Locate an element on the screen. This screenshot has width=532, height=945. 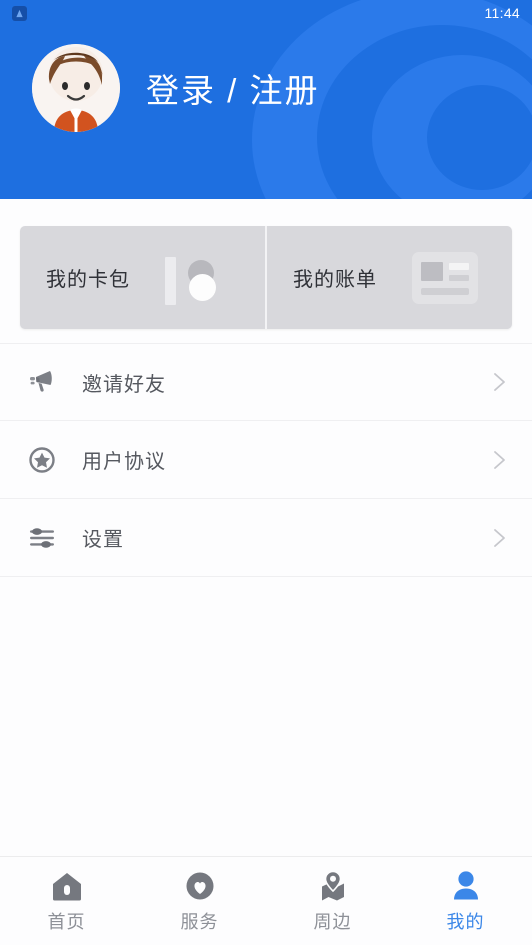
login-register-label: 登录 / 注册 is located at coordinates (233, 88).